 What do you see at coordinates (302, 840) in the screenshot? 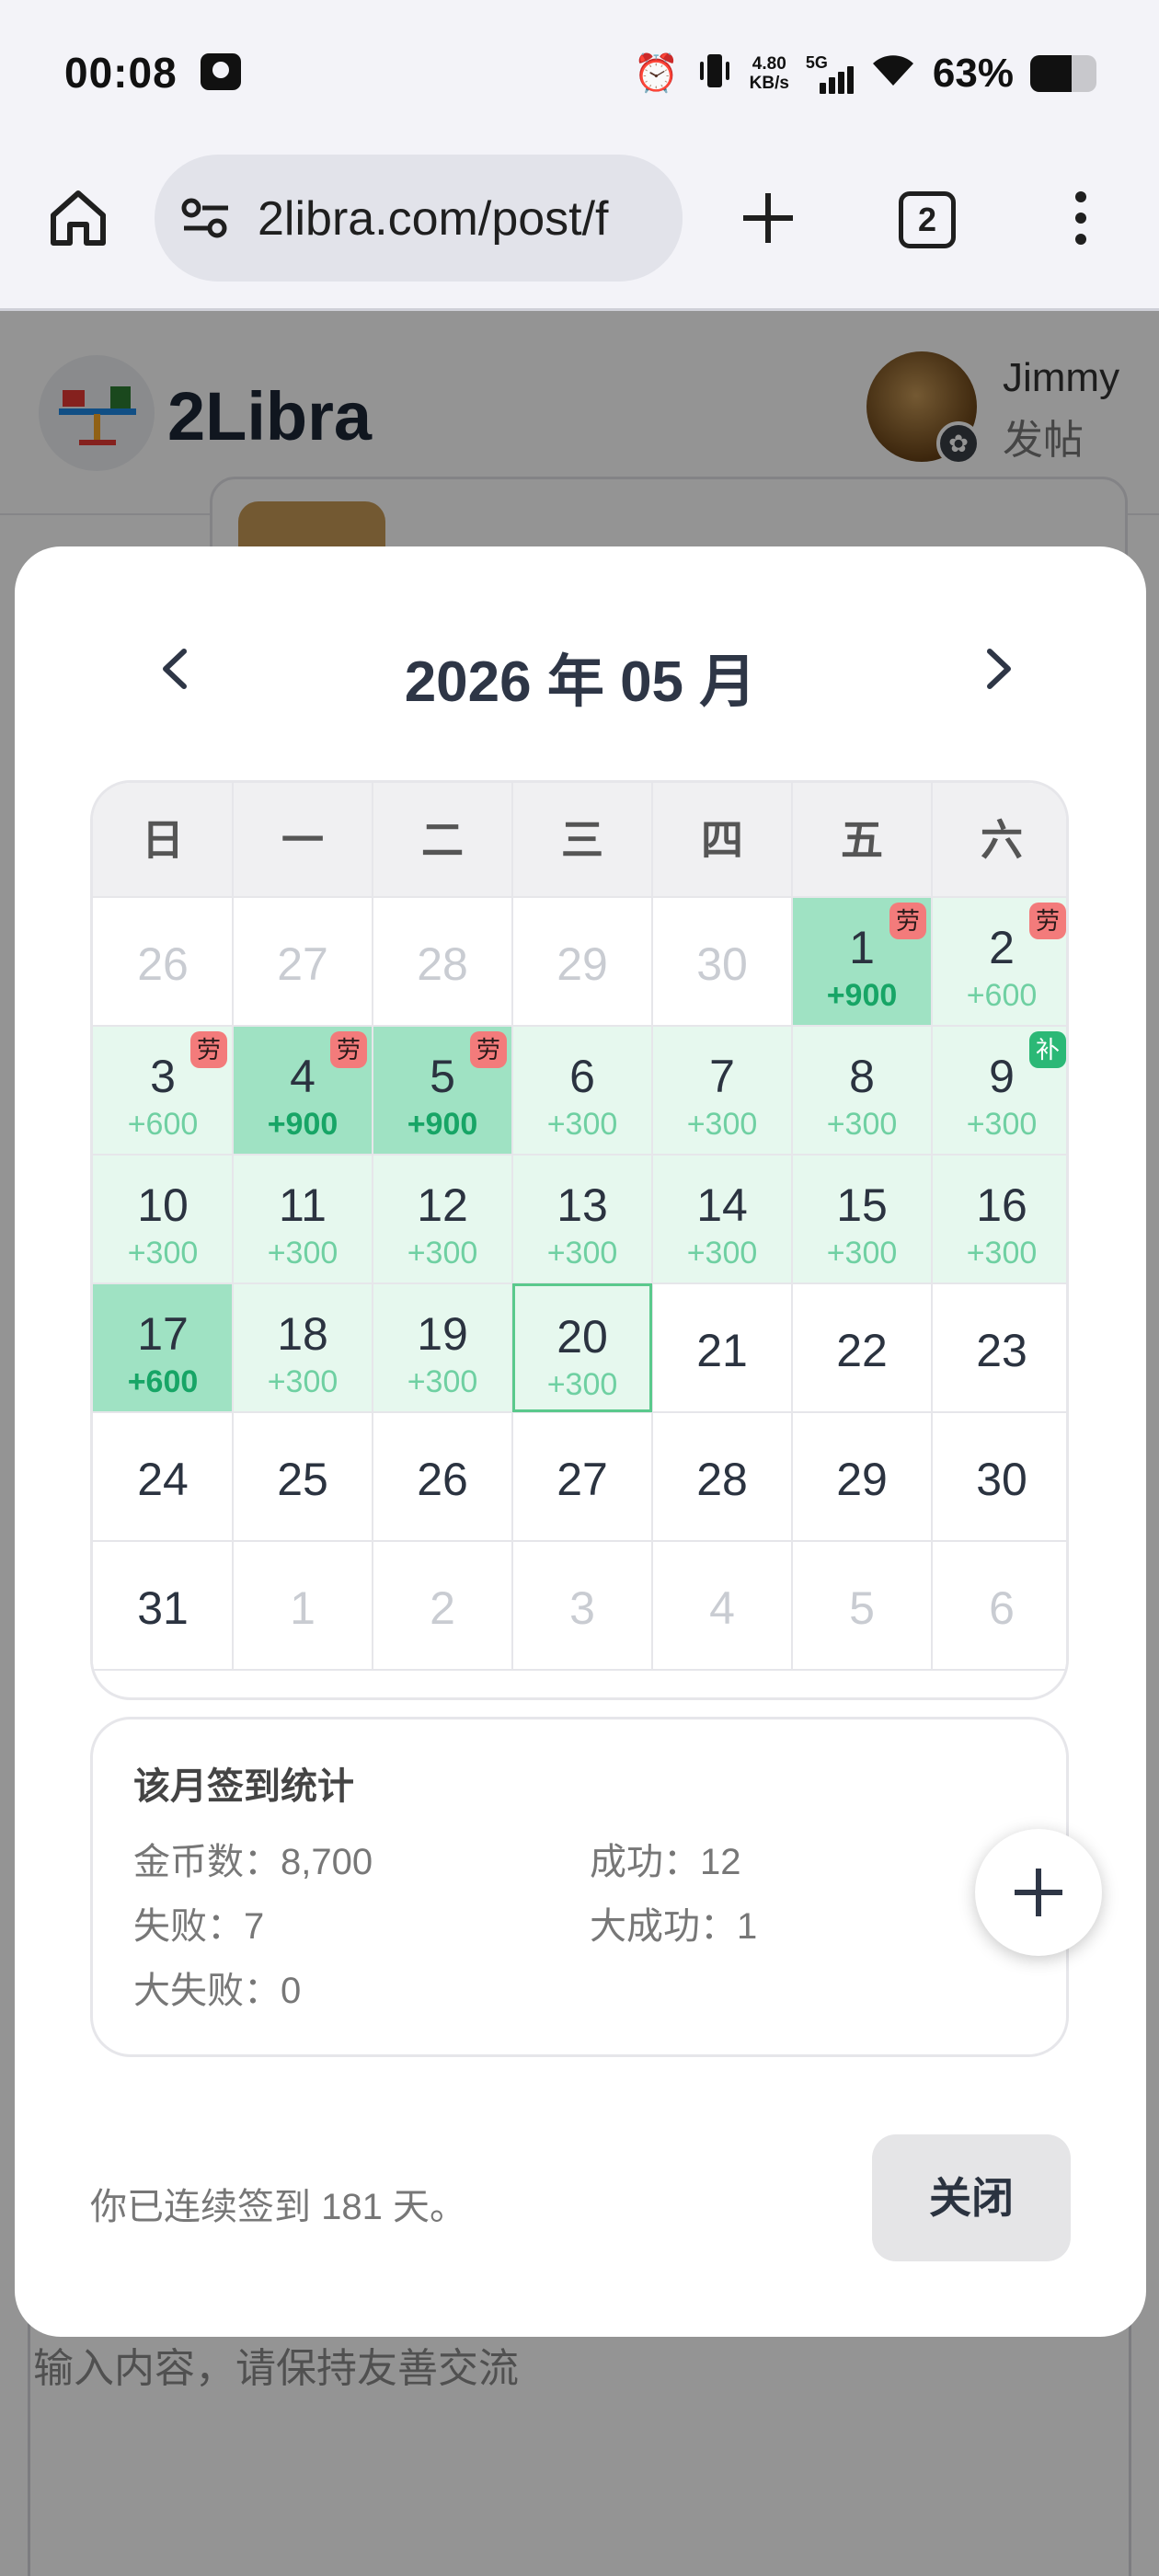
I see `weekday-label: 一` at bounding box center [302, 840].